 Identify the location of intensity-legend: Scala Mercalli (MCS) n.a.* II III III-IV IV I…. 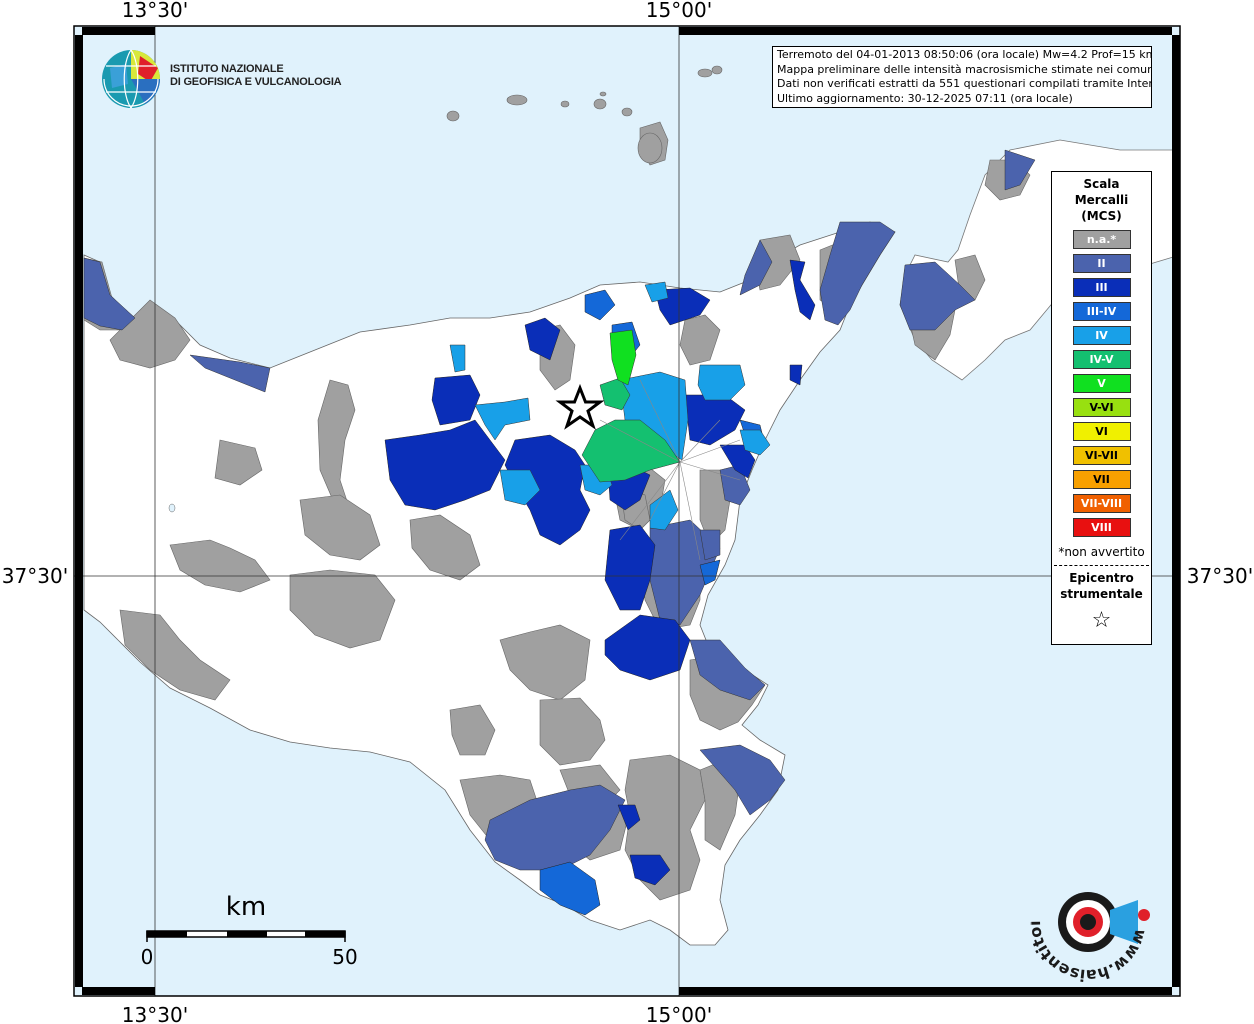
(1101, 408).